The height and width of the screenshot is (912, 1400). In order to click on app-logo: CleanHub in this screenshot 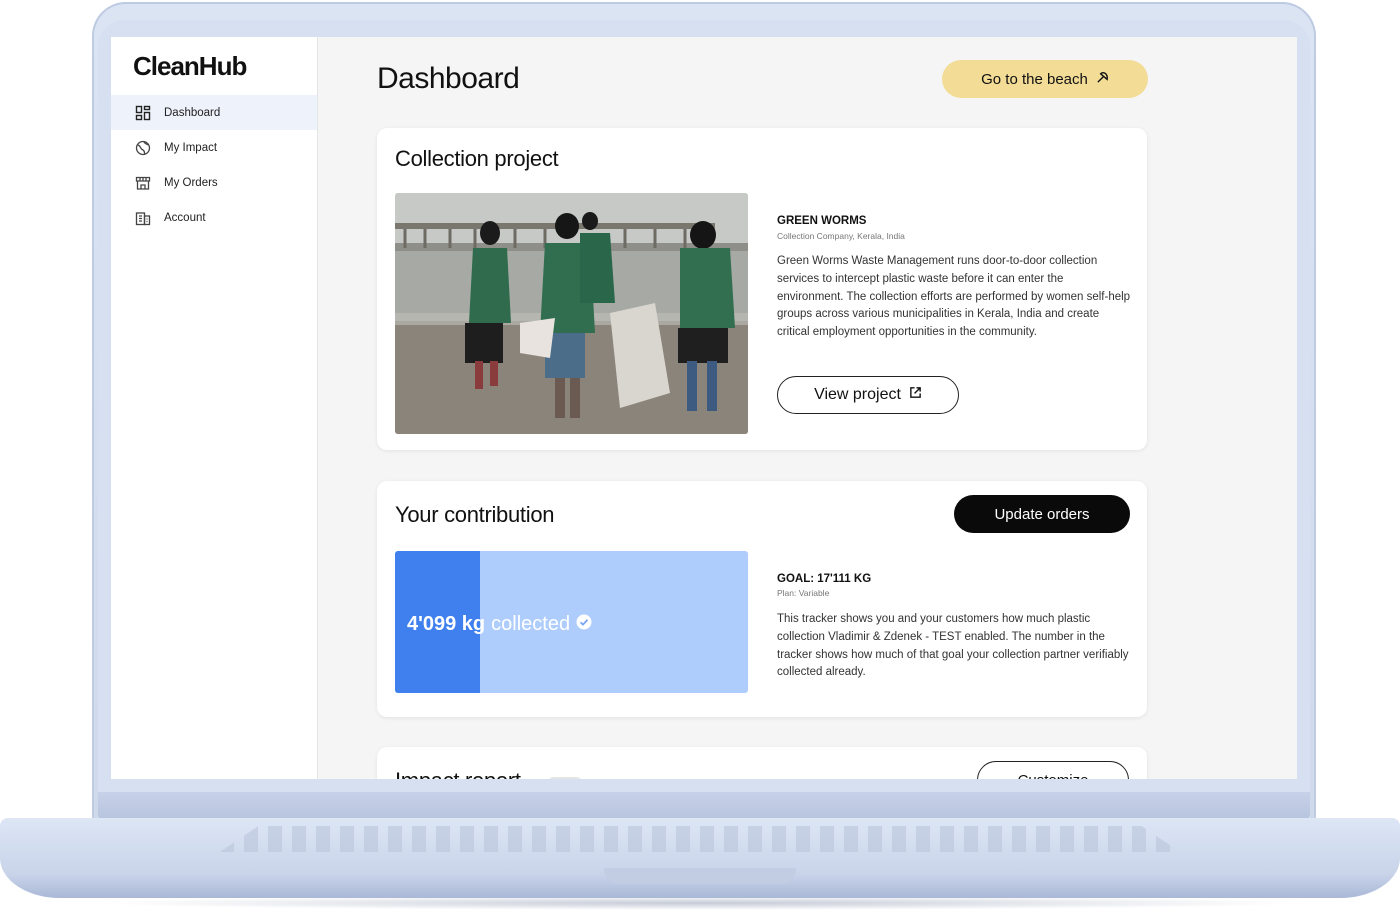, I will do `click(190, 66)`.